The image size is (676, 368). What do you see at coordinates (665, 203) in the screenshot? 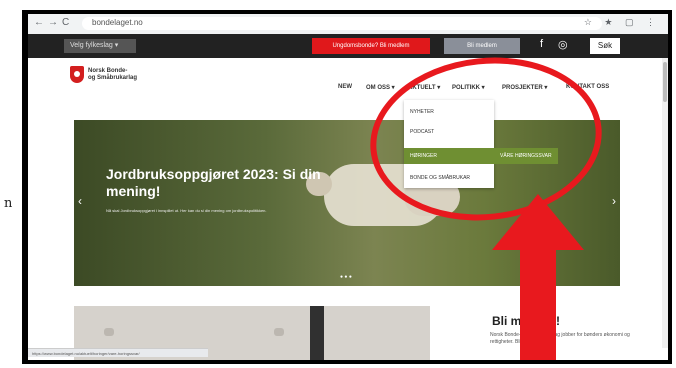
I see `page-scrollbar` at bounding box center [665, 203].